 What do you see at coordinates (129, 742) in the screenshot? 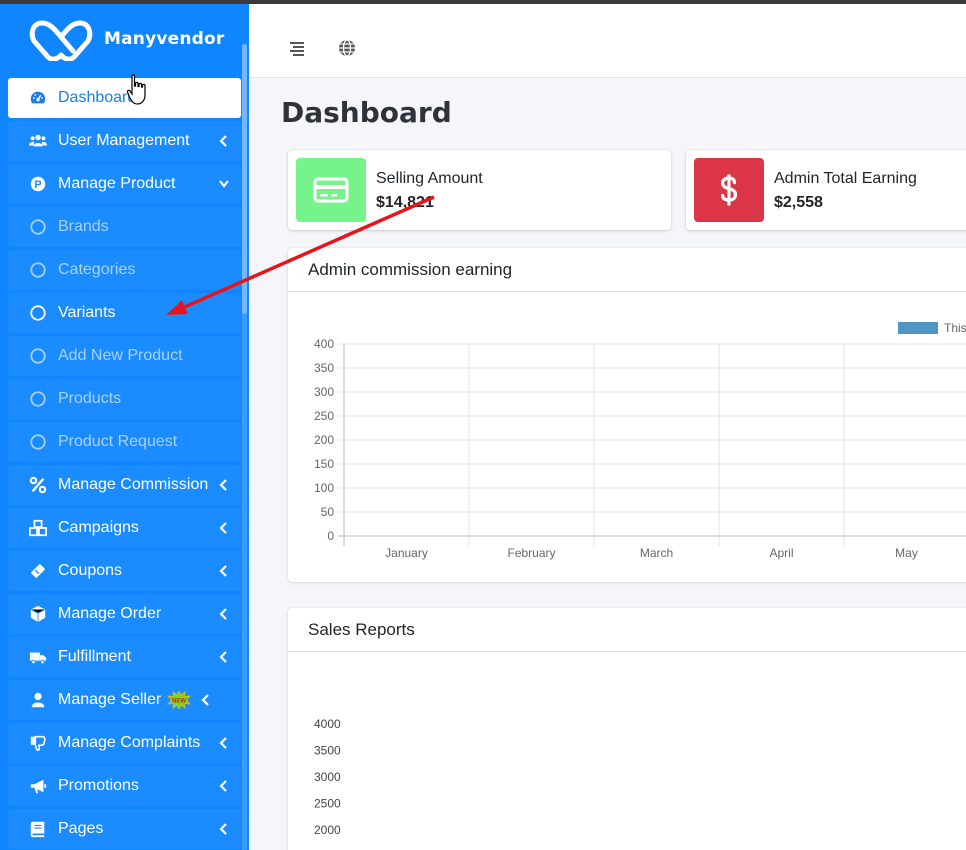
I see `sidebar-item-label: Manage Complaints` at bounding box center [129, 742].